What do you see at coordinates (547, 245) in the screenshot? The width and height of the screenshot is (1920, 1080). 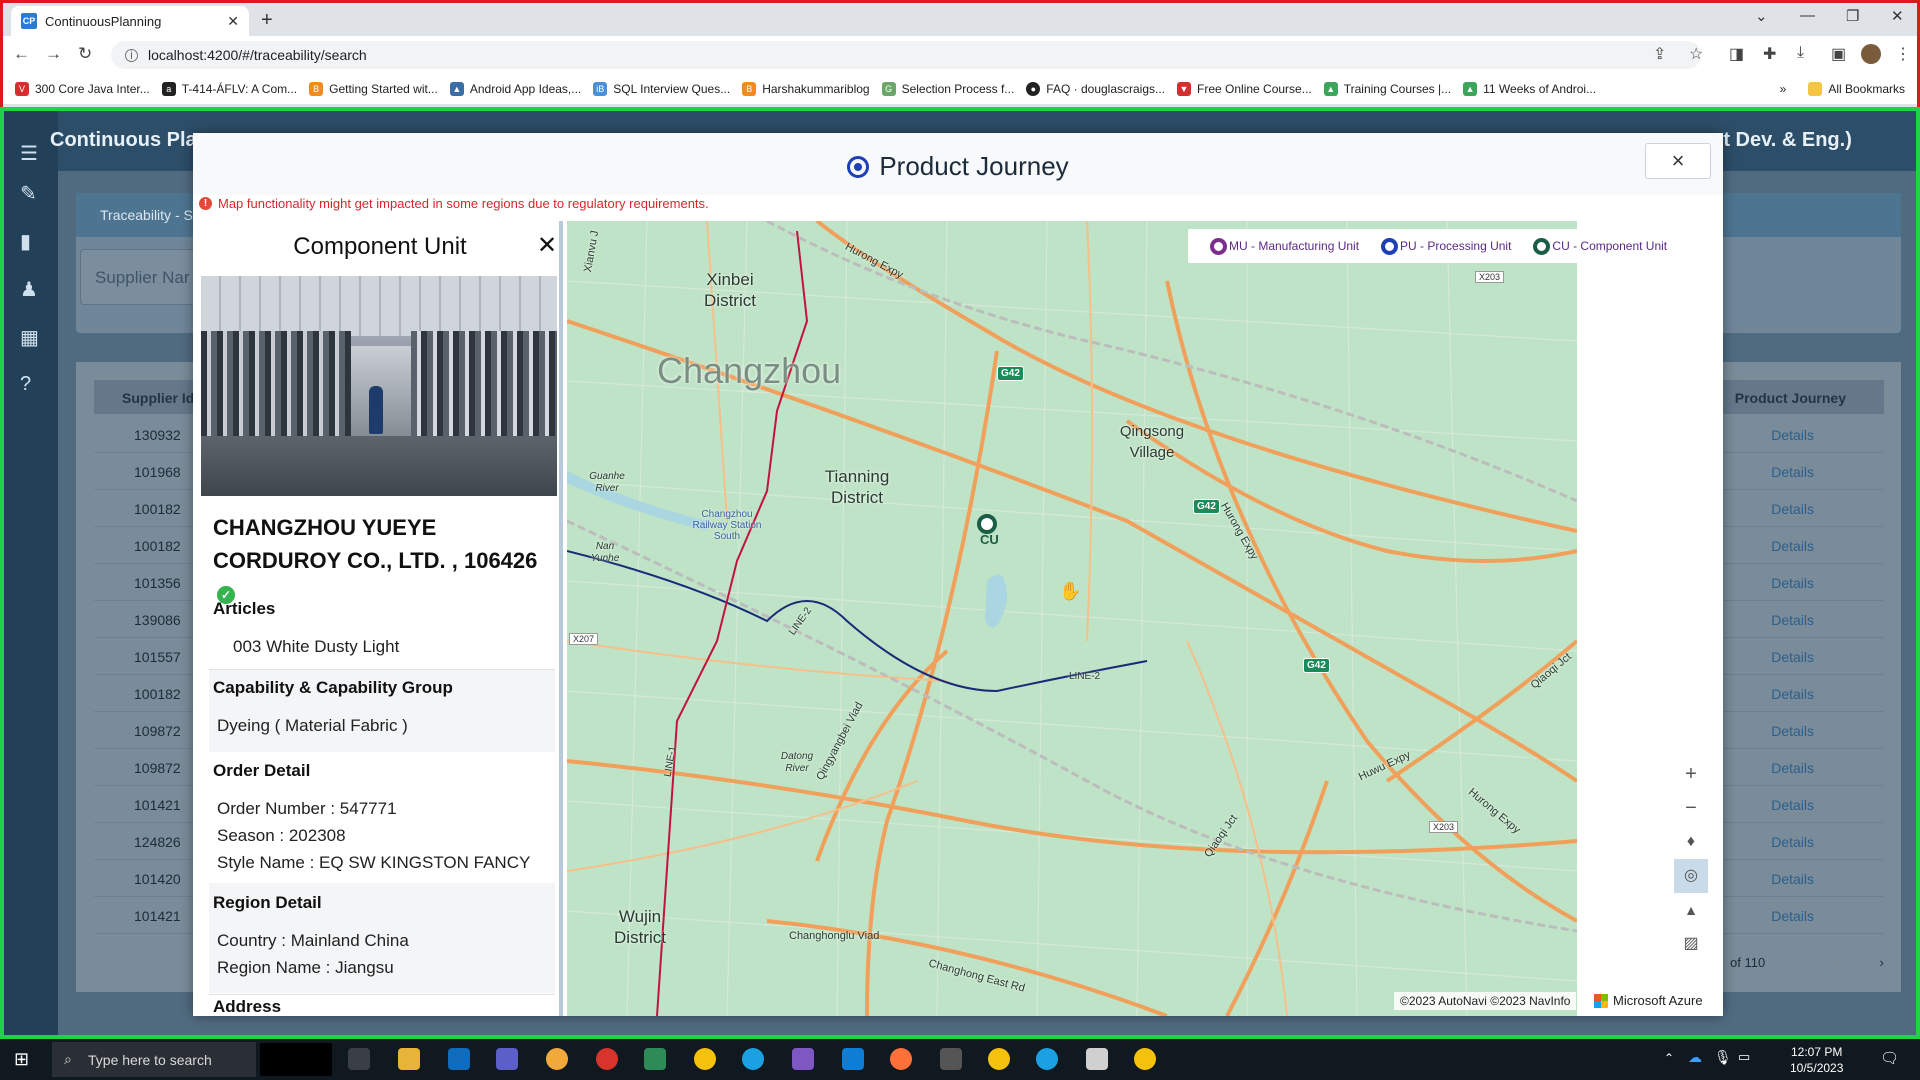 I see `panel-close-icon: ✕` at bounding box center [547, 245].